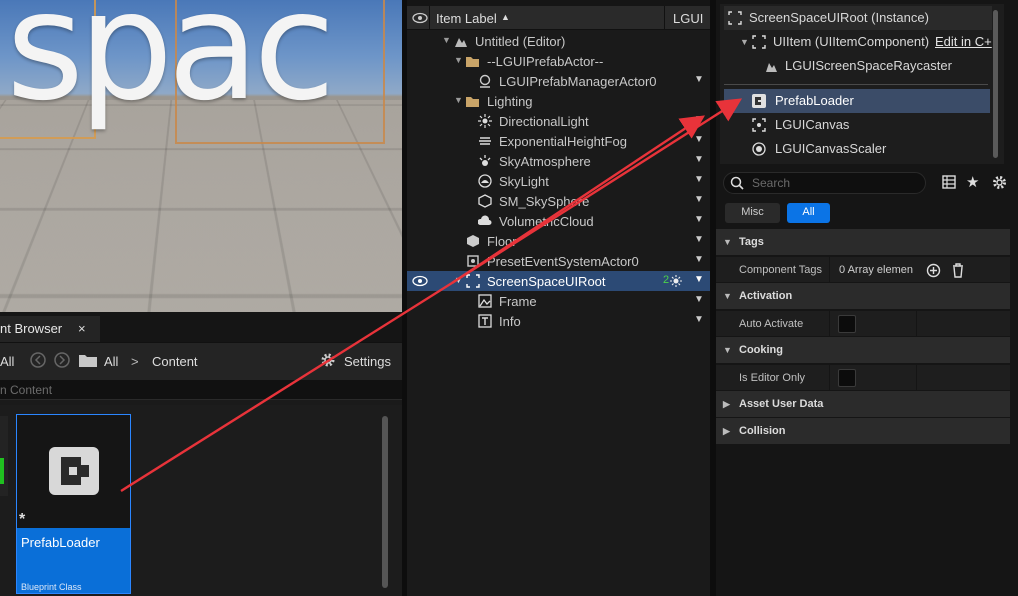 This screenshot has width=1018, height=596. What do you see at coordinates (558, 161) in the screenshot?
I see `tree-row-skyatmosphere: SkyAtmosphere ▼` at bounding box center [558, 161].